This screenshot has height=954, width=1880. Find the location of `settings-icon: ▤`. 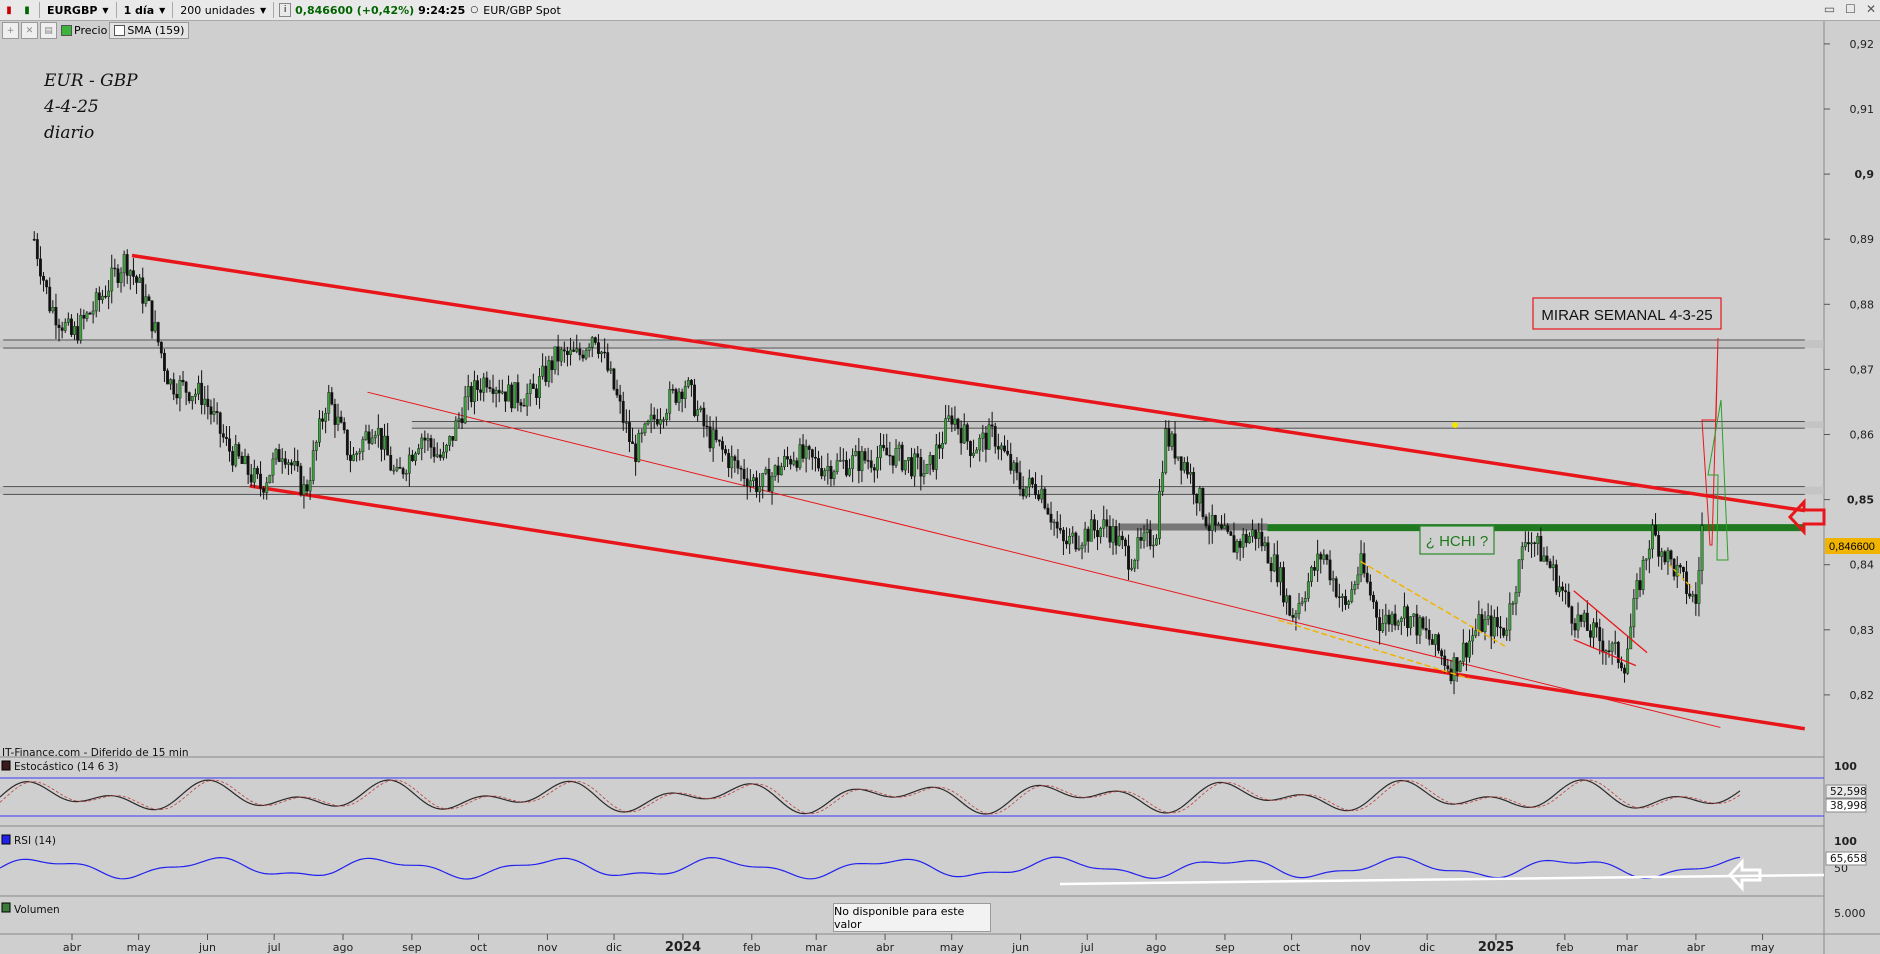

settings-icon: ▤ is located at coordinates (48, 30).